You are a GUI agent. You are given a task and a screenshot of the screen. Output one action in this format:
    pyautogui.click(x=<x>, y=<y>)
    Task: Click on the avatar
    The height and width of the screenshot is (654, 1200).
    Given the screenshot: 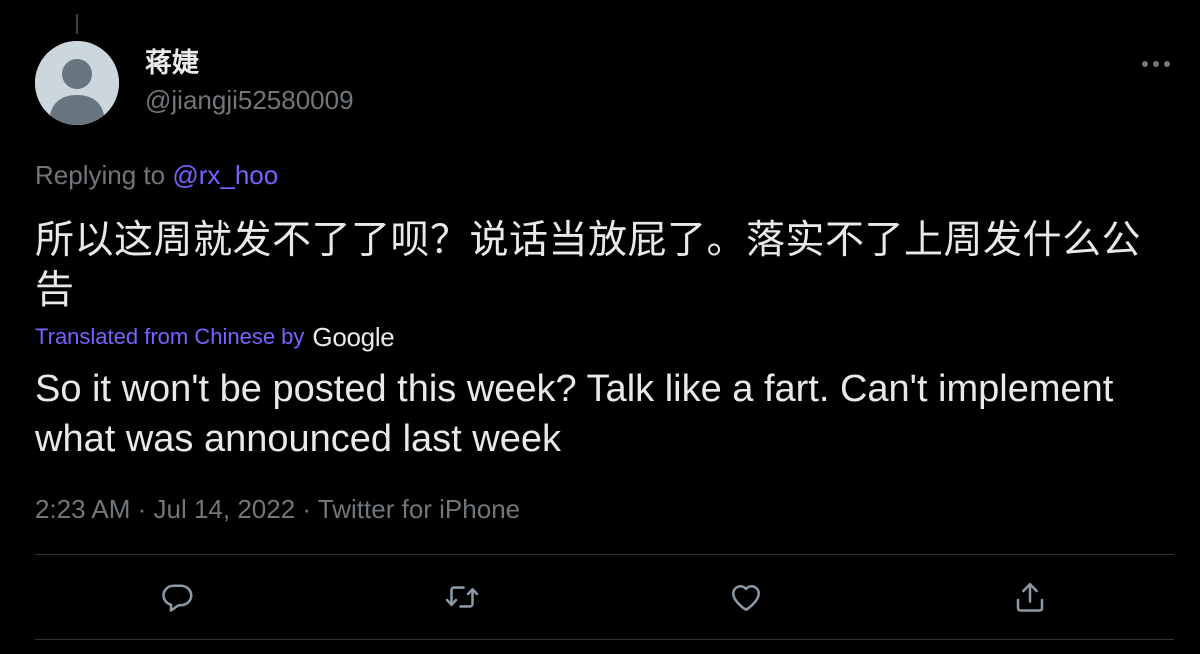 What is the action you would take?
    pyautogui.click(x=77, y=83)
    